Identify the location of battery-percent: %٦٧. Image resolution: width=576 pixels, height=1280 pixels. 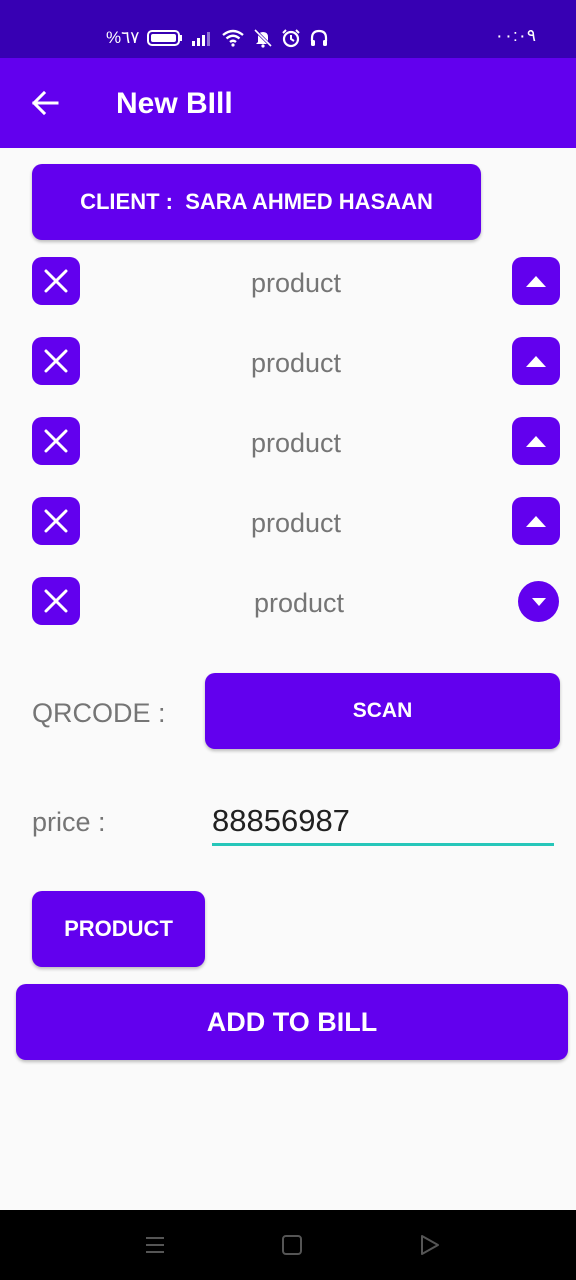
(123, 37).